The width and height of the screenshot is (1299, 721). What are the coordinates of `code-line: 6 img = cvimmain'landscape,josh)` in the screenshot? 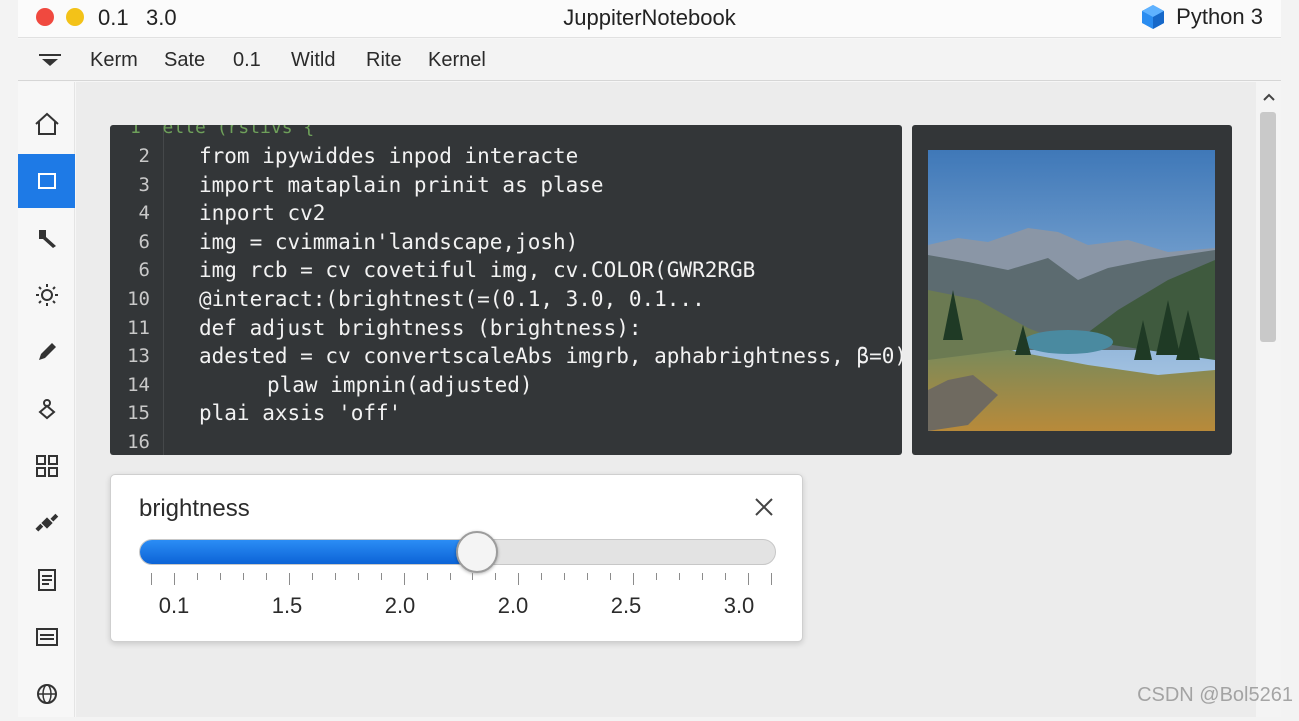 It's located at (506, 242).